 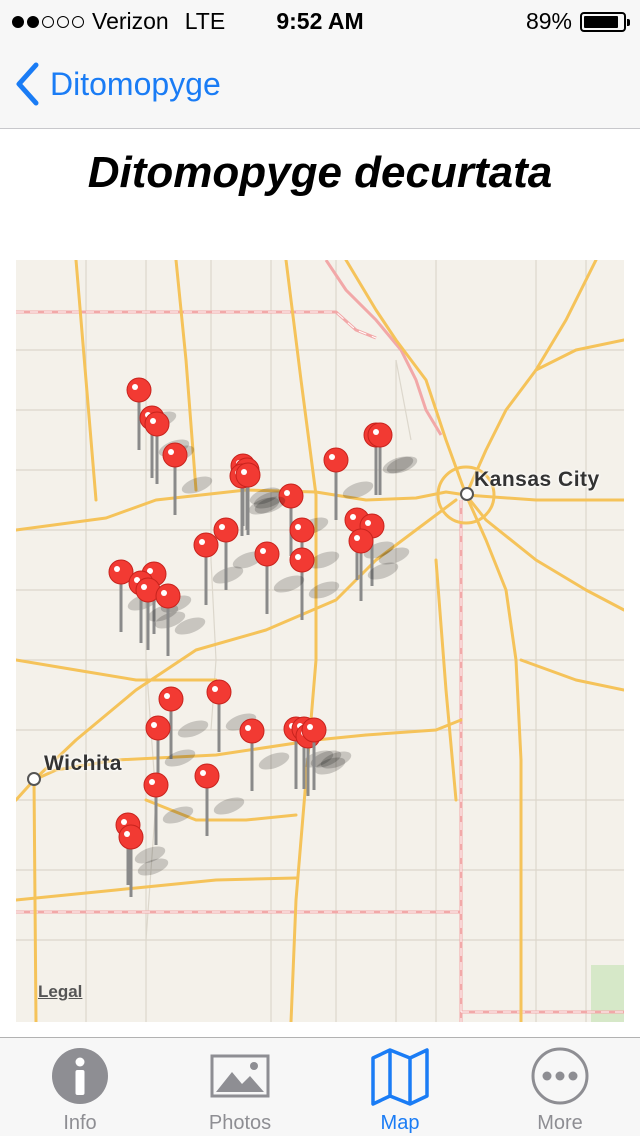 I want to click on photo-icon, so click(x=240, y=1076).